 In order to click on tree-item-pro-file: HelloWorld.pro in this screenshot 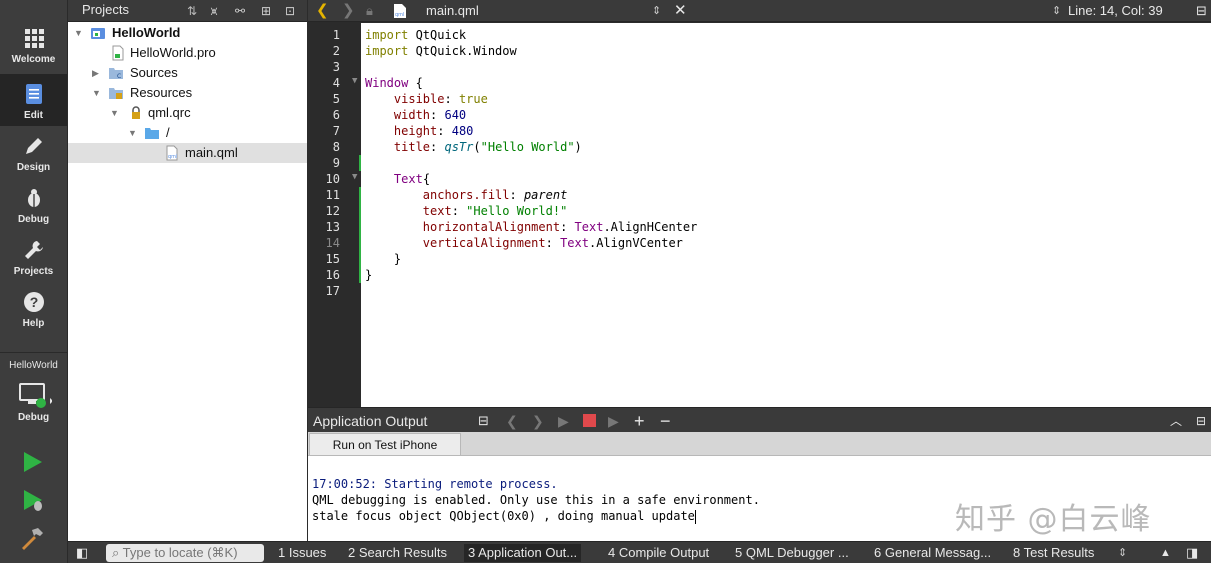, I will do `click(187, 53)`.